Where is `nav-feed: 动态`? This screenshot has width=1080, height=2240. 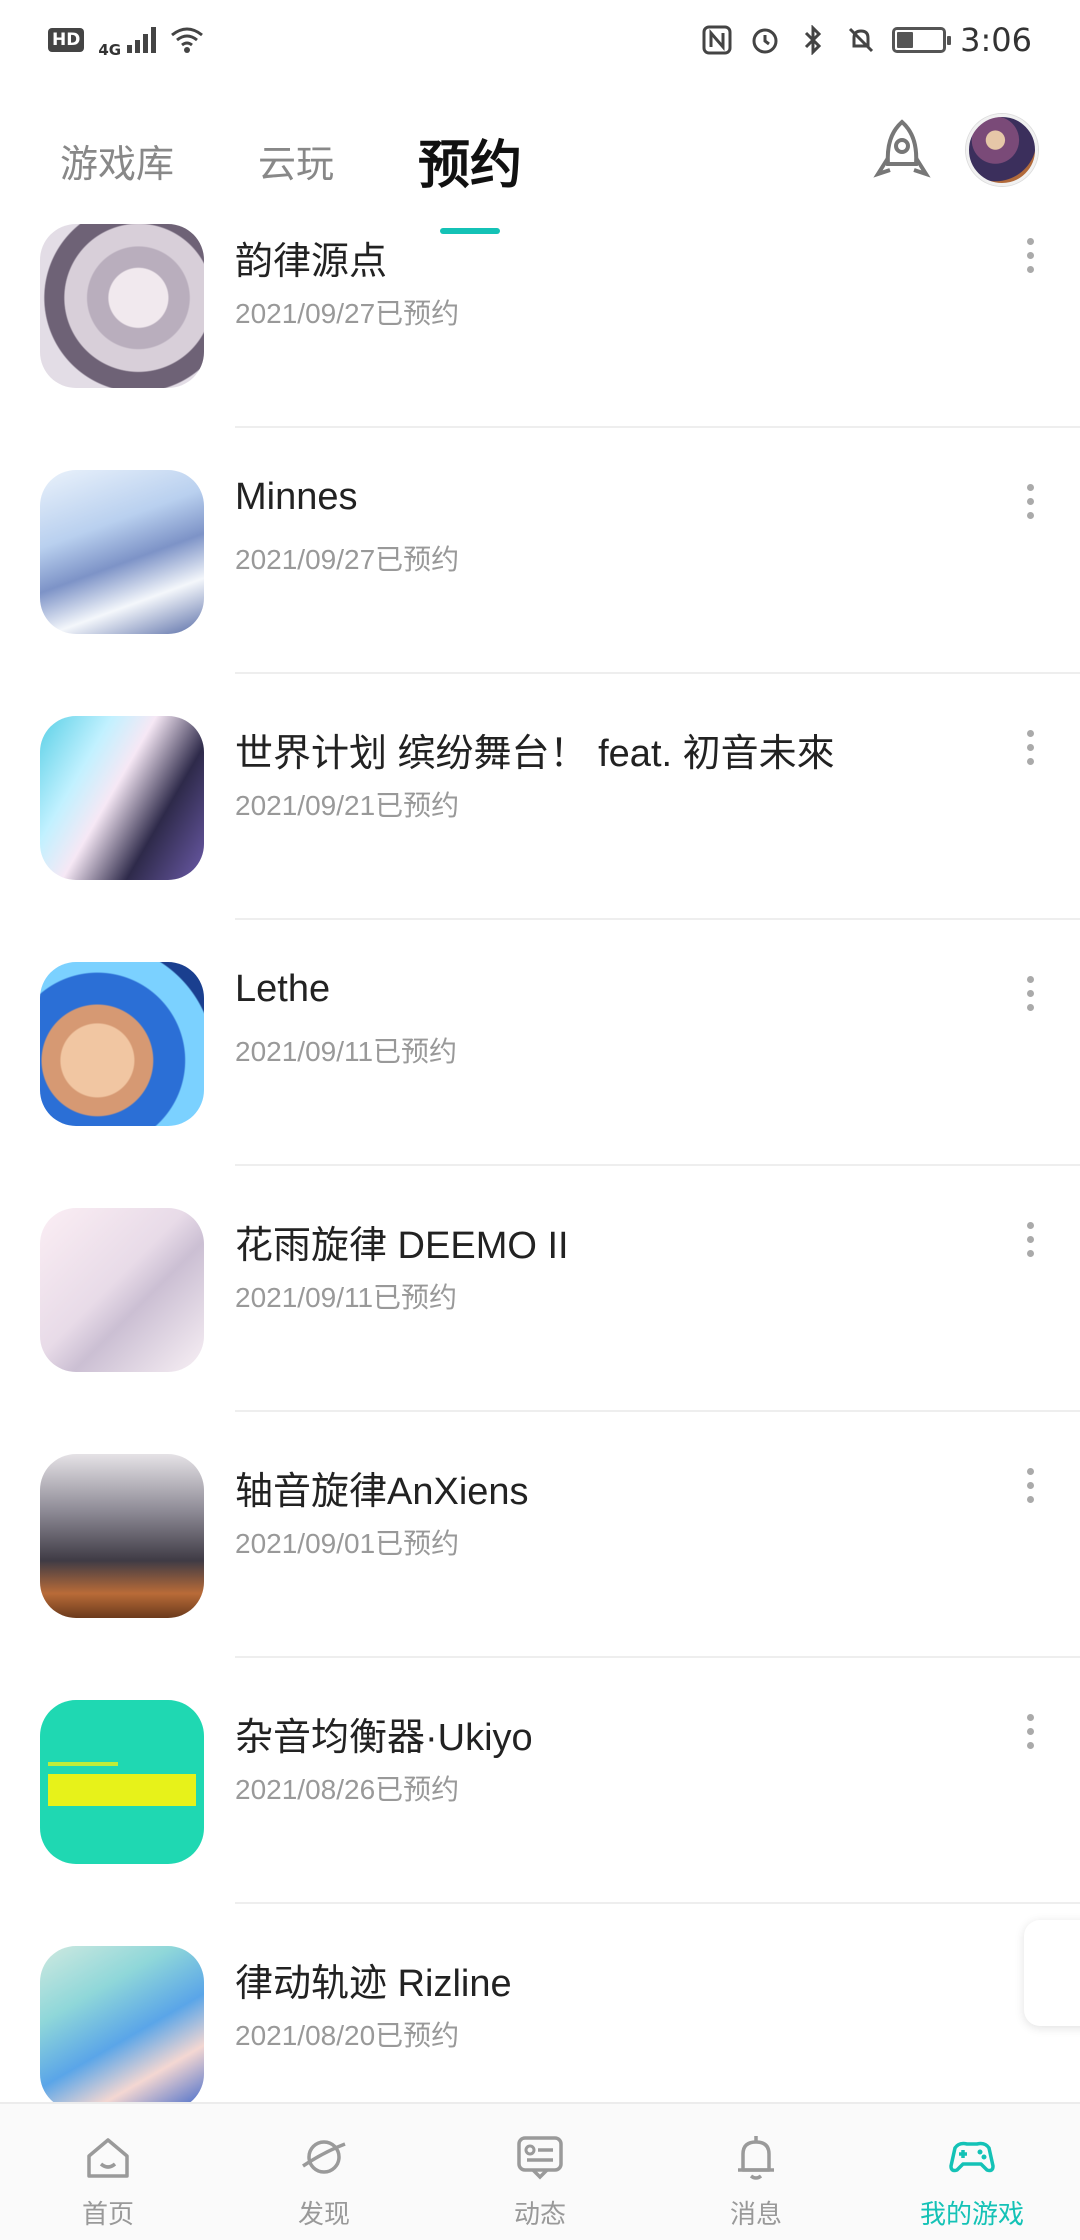
nav-feed: 动态 is located at coordinates (540, 2172).